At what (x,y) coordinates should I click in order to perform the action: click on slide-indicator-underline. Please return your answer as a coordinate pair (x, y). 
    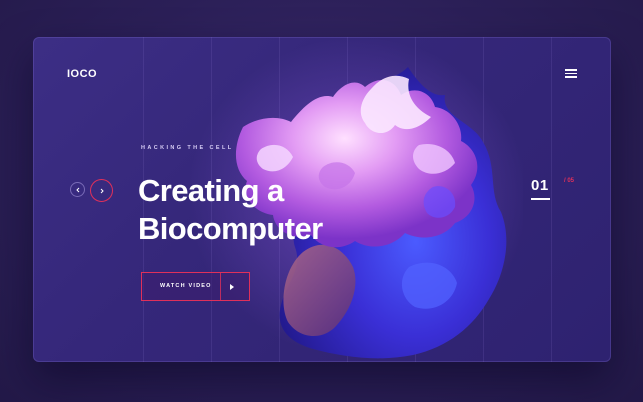
    Looking at the image, I should click on (540, 199).